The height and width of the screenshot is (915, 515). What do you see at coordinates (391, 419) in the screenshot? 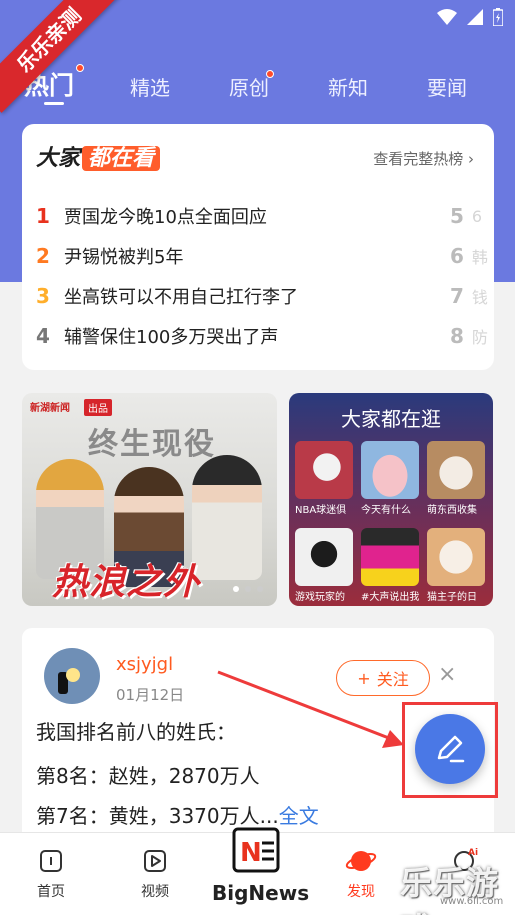
I see `browse-title: 大家都在逛` at bounding box center [391, 419].